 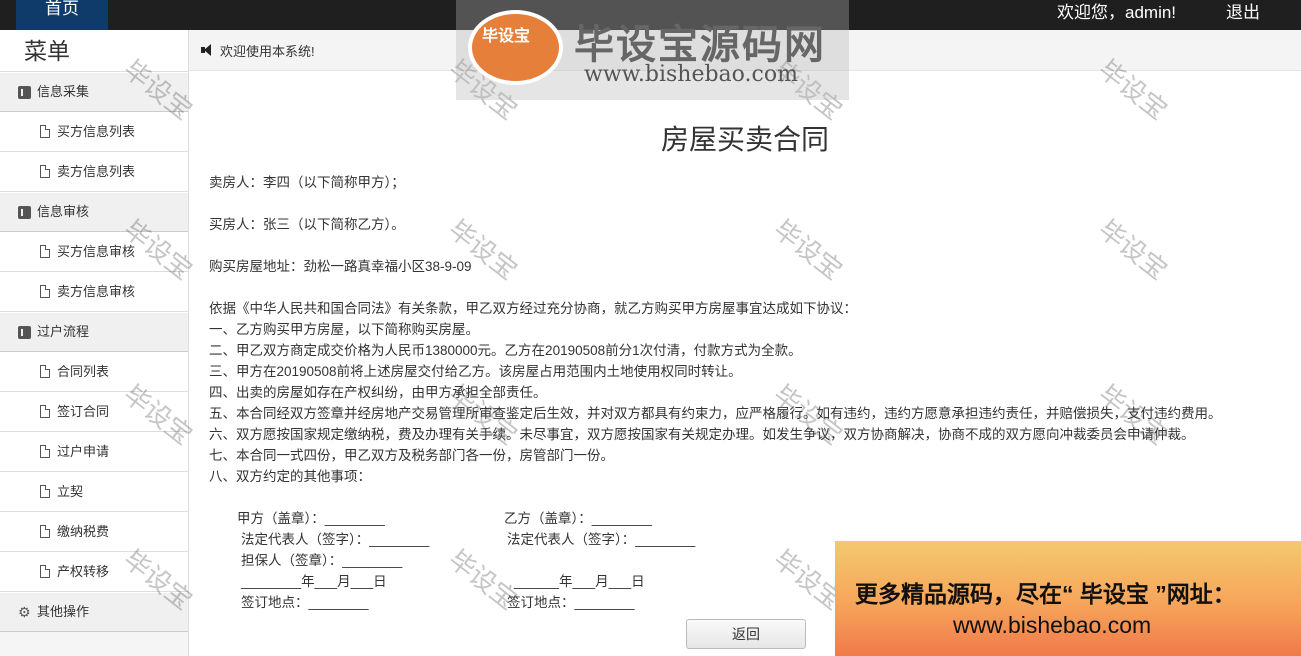 I want to click on buyer-line: 买房人：张三（以下简称乙方）。, so click(x=307, y=224).